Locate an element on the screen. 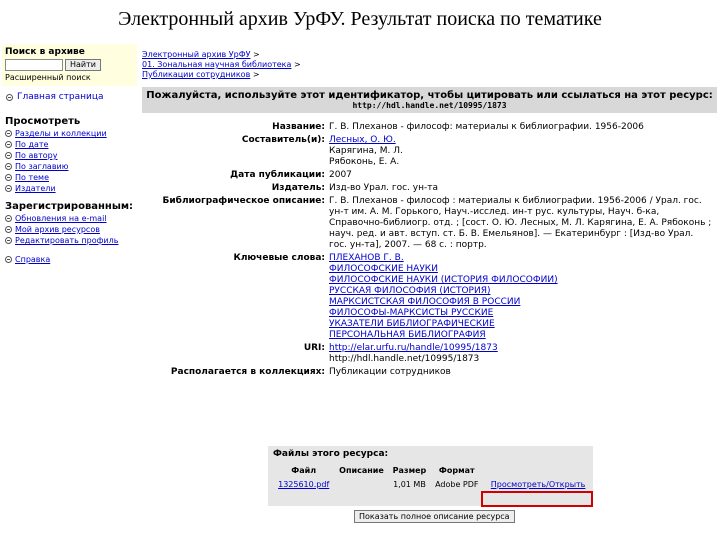 Image resolution: width=720 pixels, height=540 pixels. home-link: Главная страница is located at coordinates (69, 97).